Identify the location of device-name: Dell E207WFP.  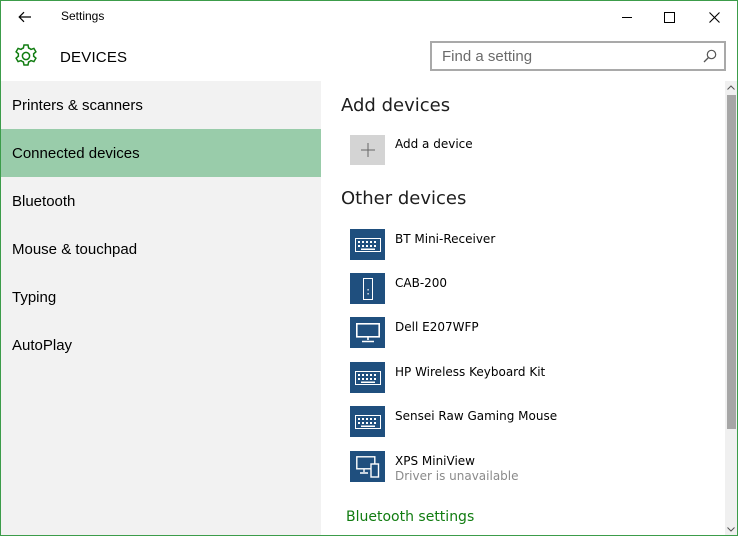
(437, 327).